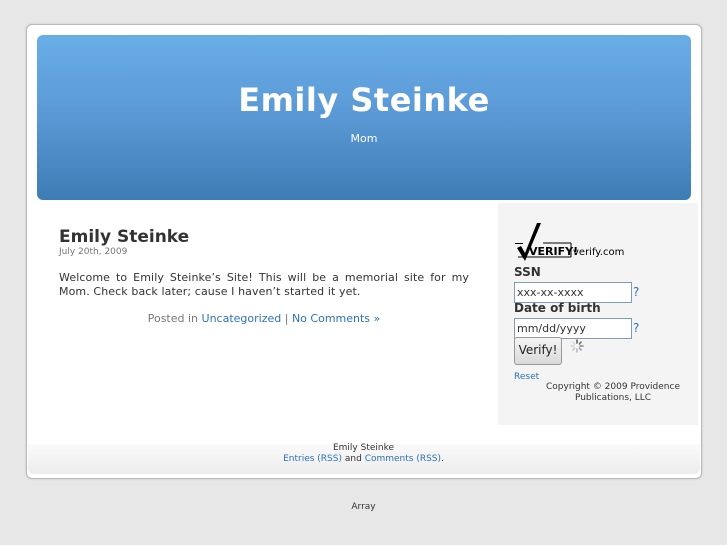 The width and height of the screenshot is (727, 545). I want to click on dob-help-link: ?, so click(636, 328).